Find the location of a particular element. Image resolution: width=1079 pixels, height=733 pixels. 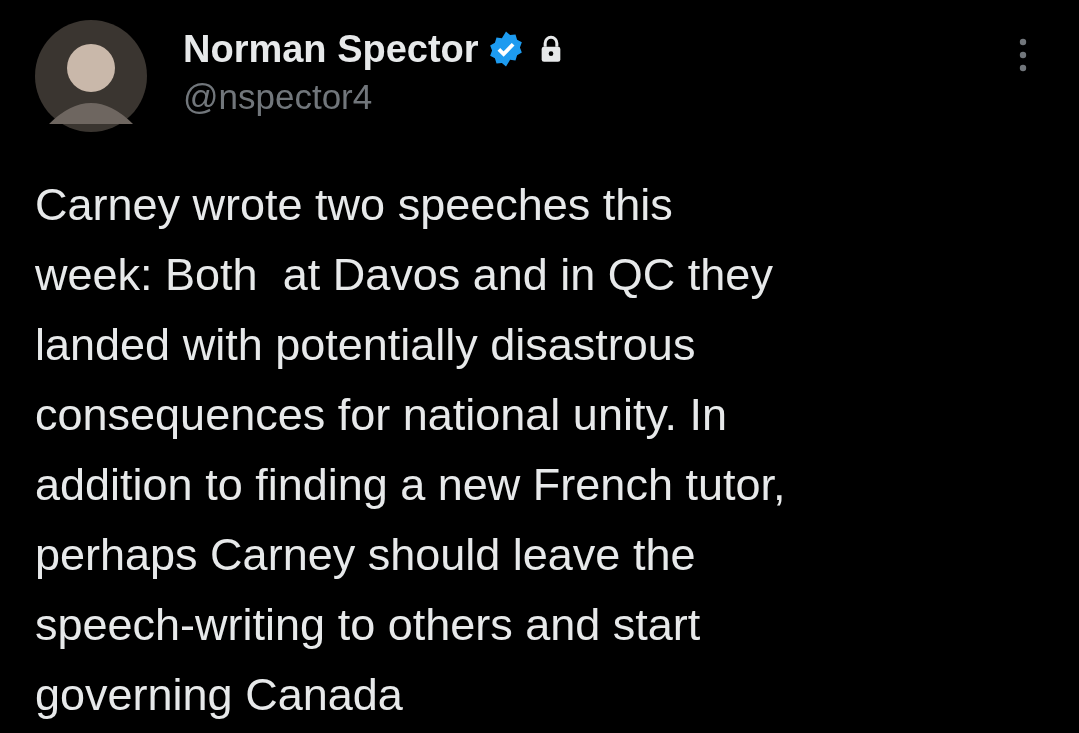

author-handle: @nspector4 is located at coordinates (373, 97).